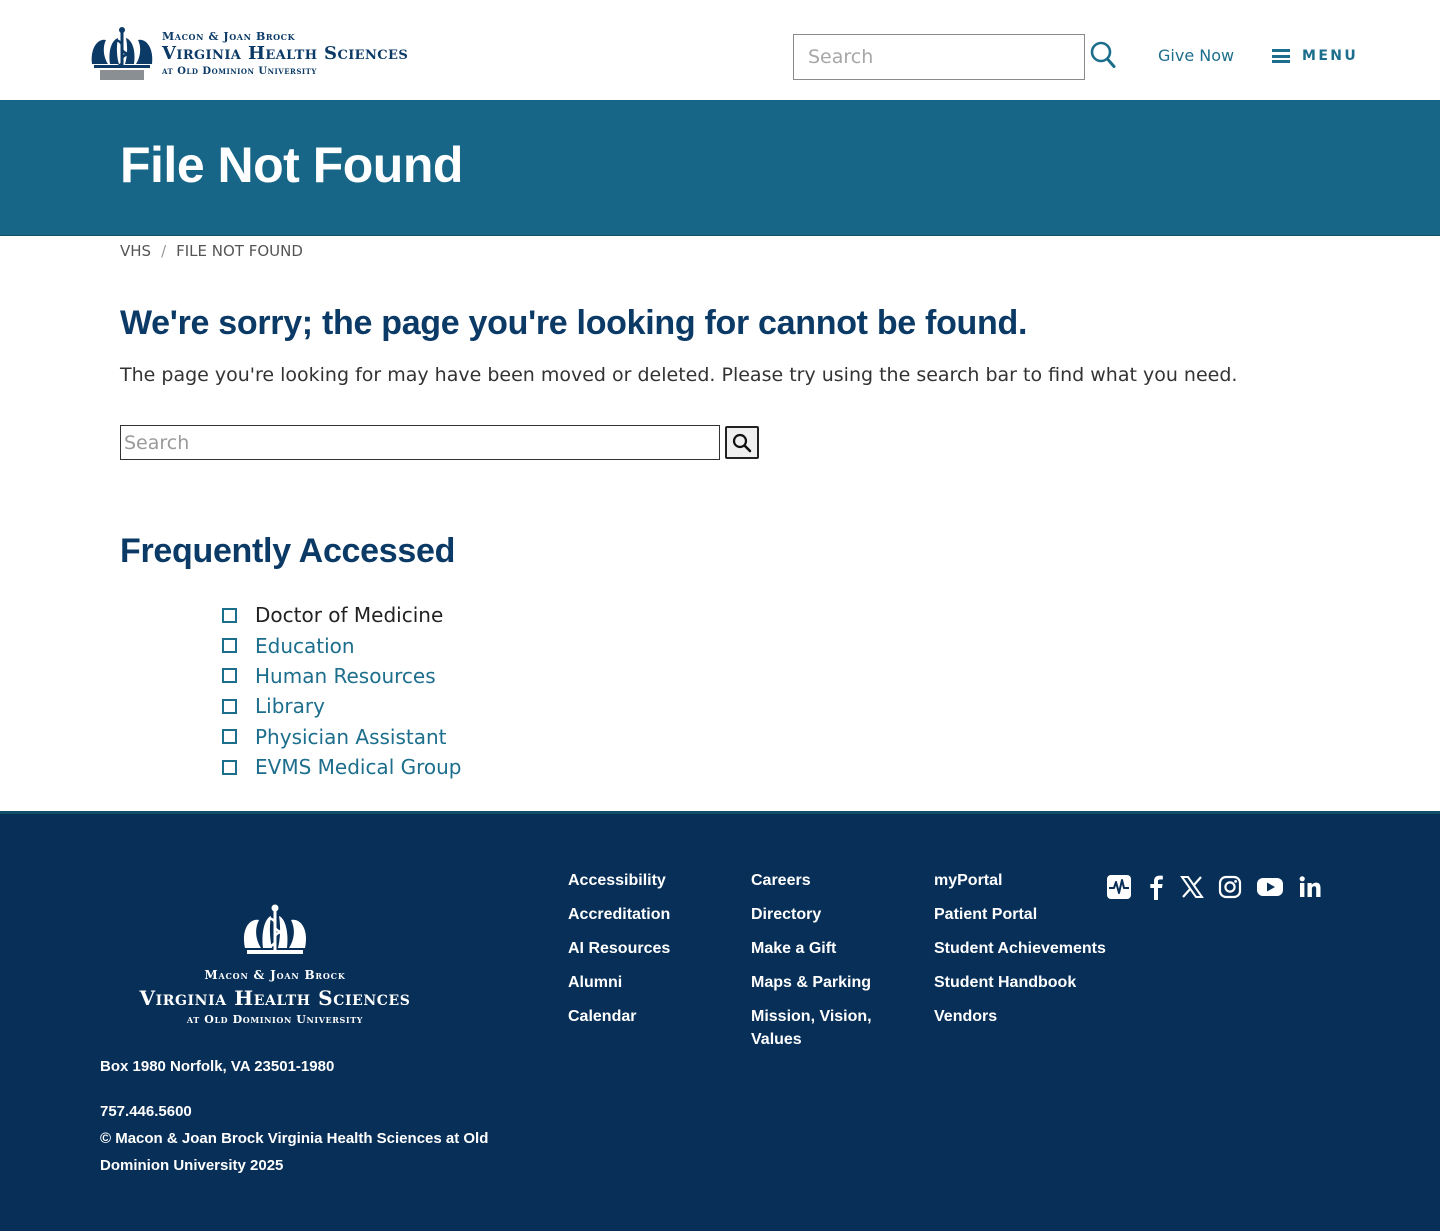 The width and height of the screenshot is (1440, 1231). Describe the element at coordinates (349, 615) in the screenshot. I see `link-doctor-of-medicine: Doctor of Medicine` at that location.